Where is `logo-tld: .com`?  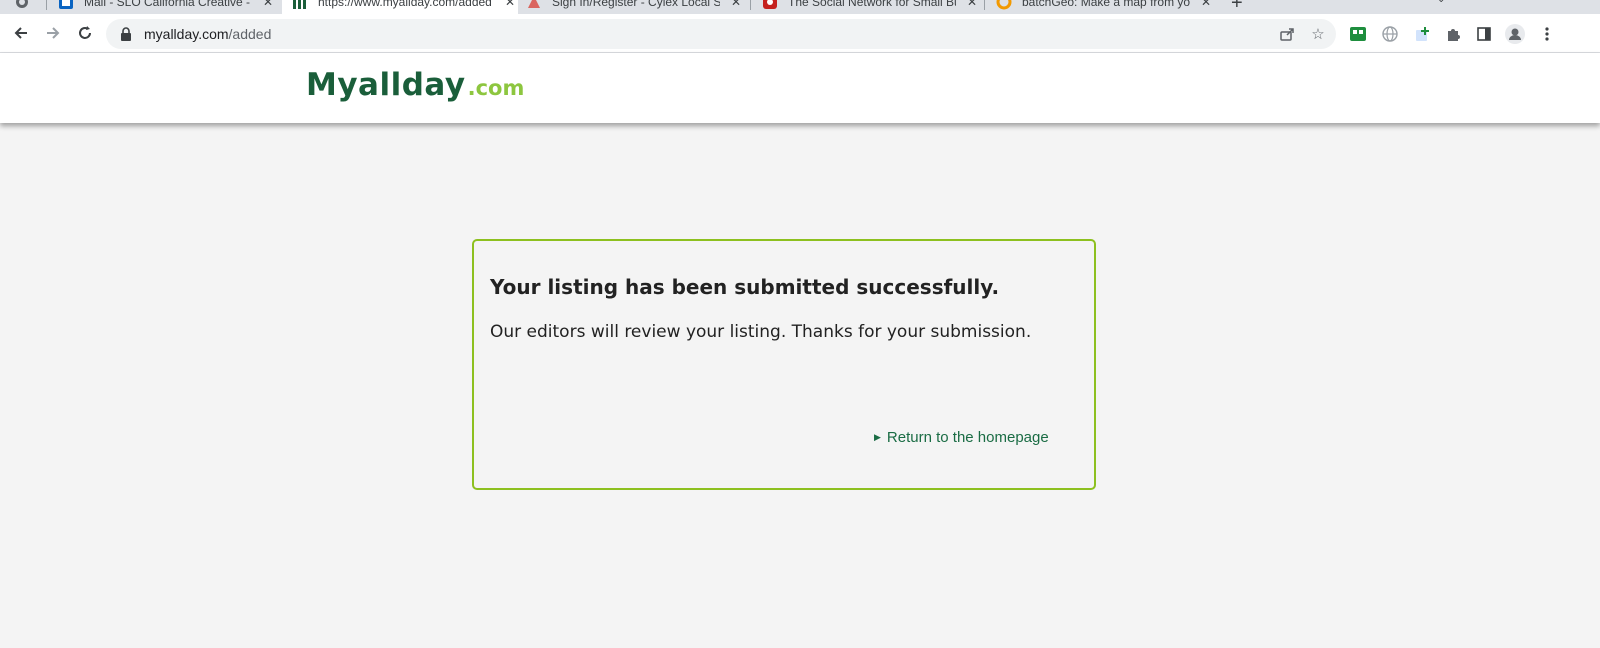
logo-tld: .com is located at coordinates (496, 88).